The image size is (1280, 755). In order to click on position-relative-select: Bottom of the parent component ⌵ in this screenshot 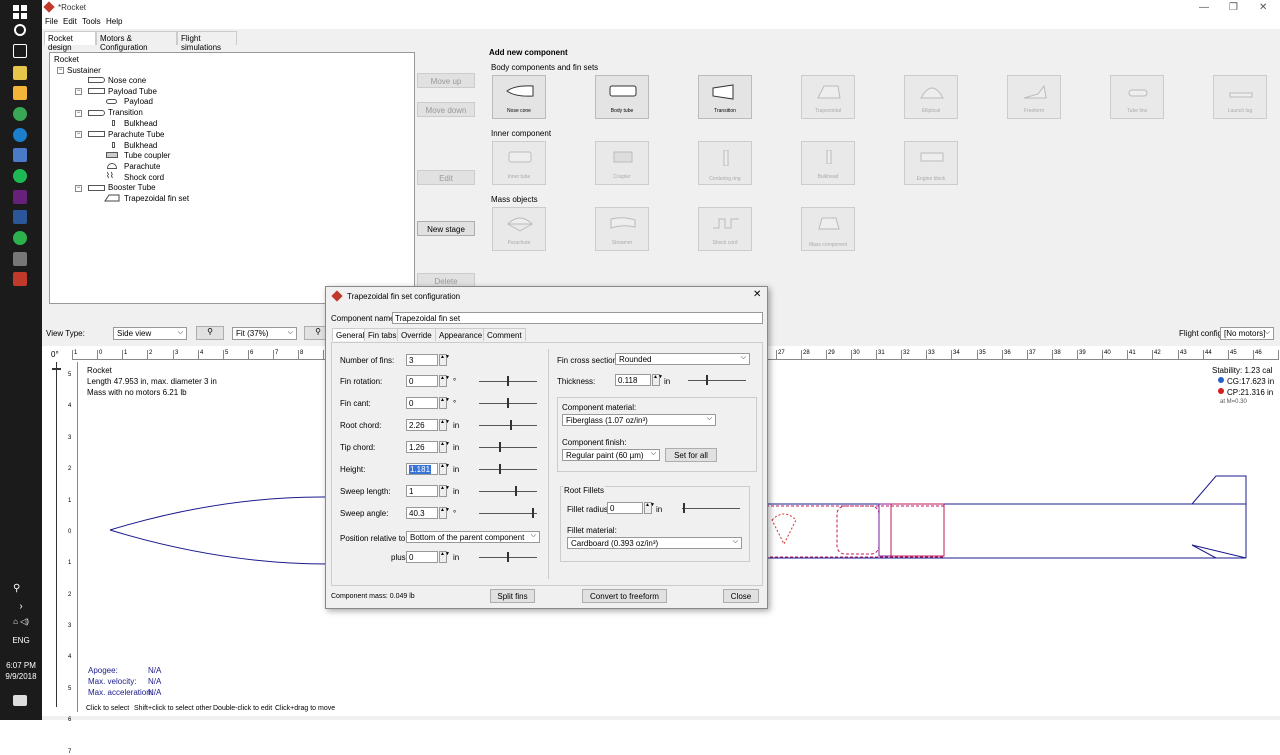, I will do `click(473, 537)`.